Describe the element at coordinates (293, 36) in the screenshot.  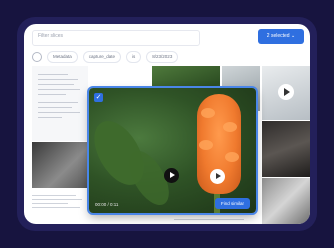
I see `chevron-down-icon: ⌄` at that location.